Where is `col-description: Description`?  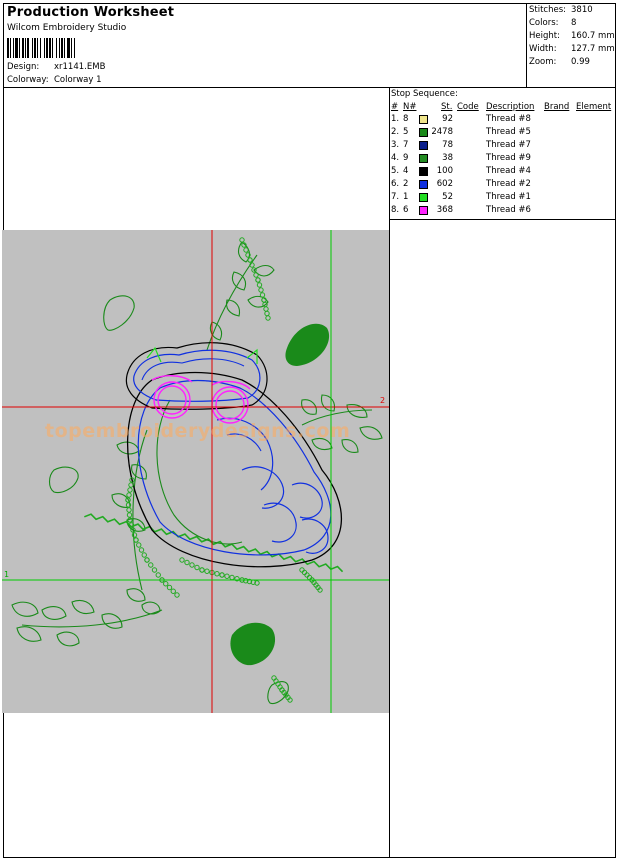 col-description: Description is located at coordinates (510, 107).